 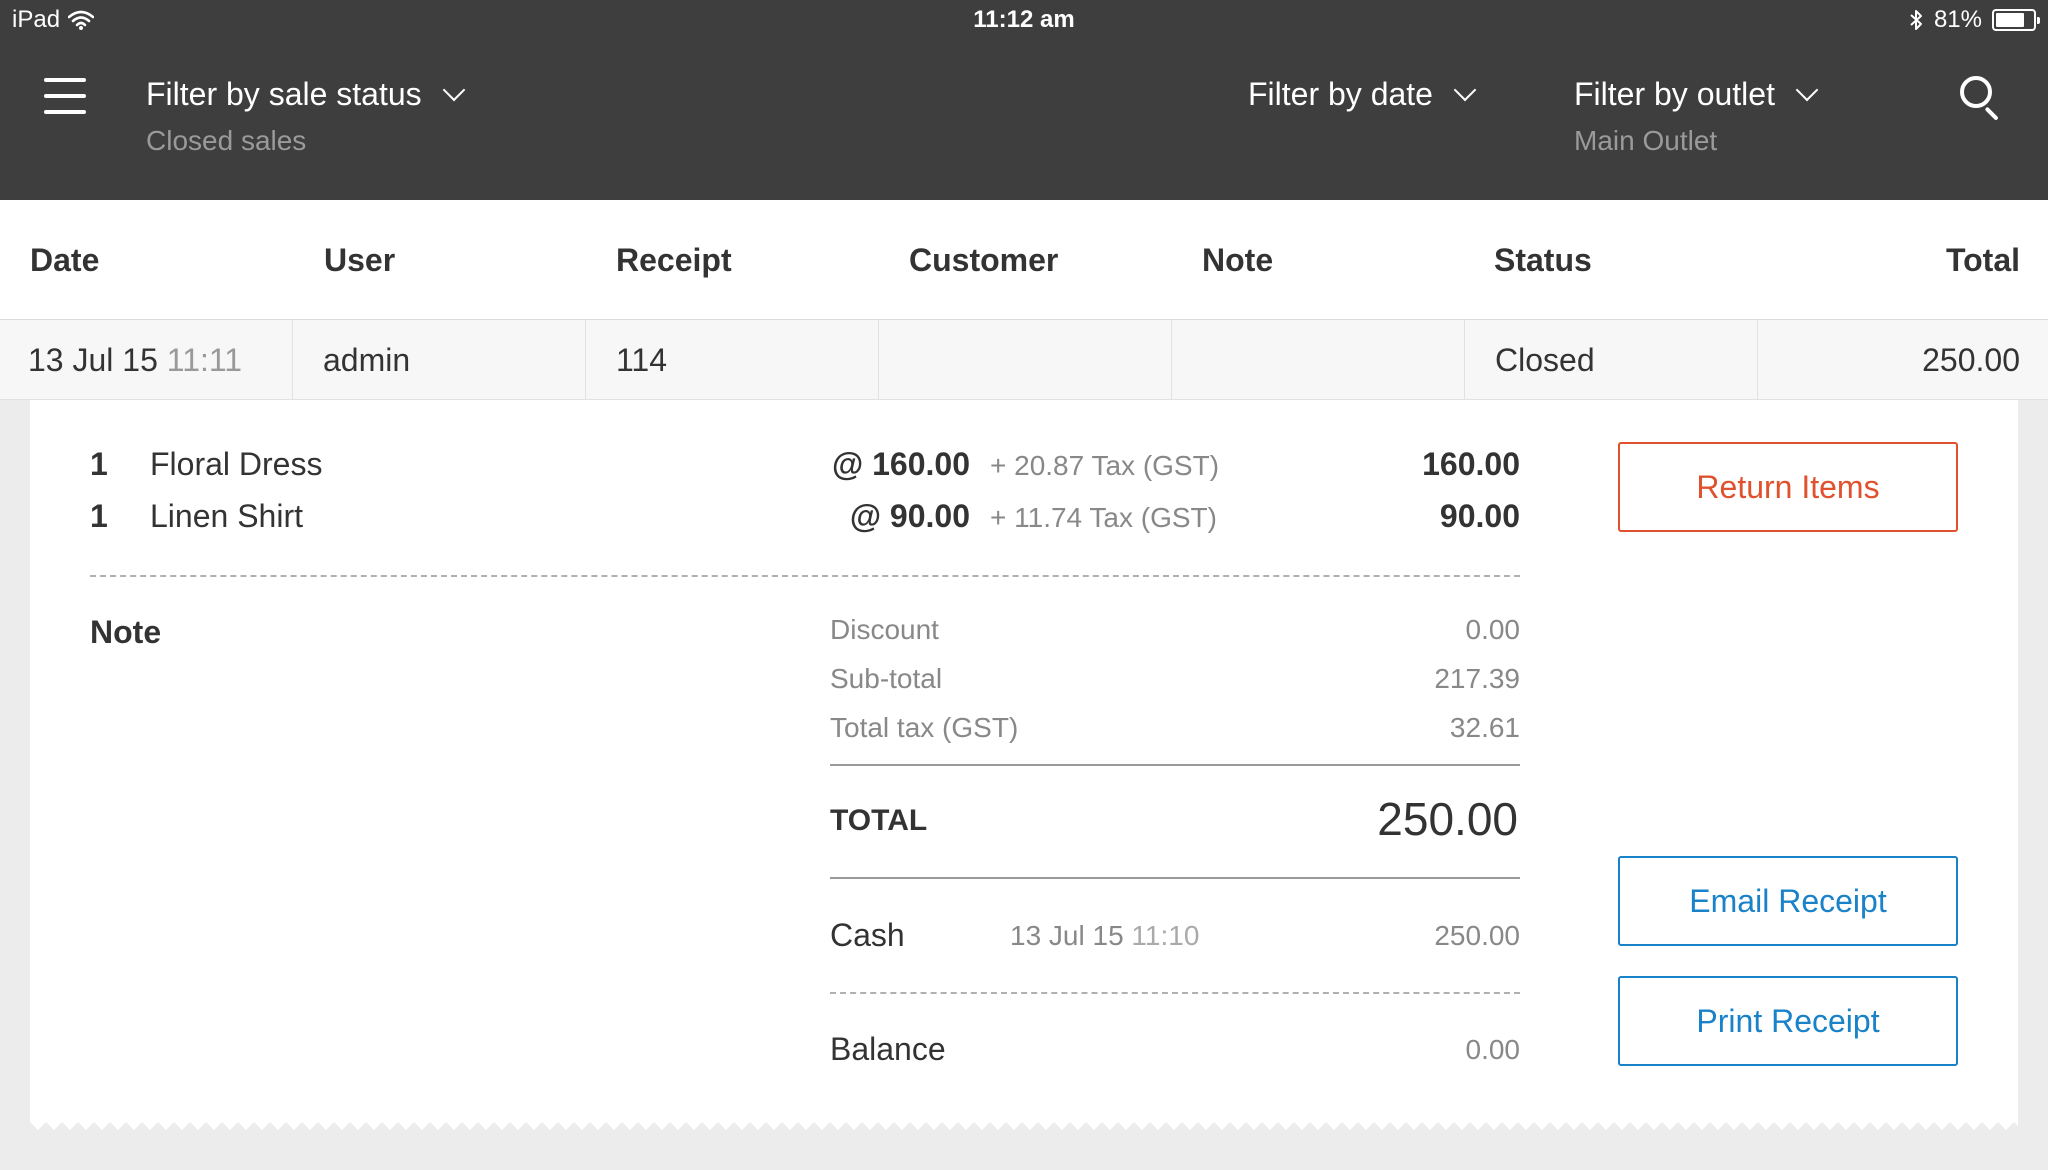 I want to click on payment-date: 13 Jul 15, so click(x=1067, y=935).